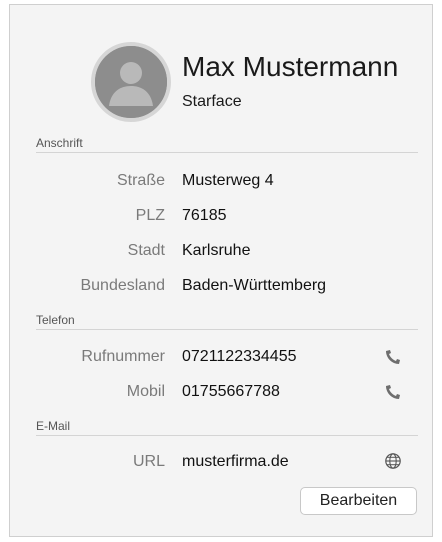 This screenshot has height=542, width=442. I want to click on url-value: musterfirma.de, so click(235, 462).